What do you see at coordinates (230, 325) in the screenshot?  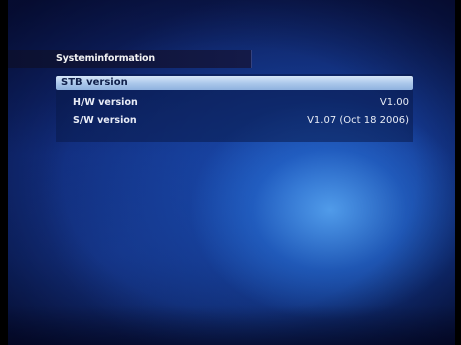 I see `background-shade` at bounding box center [230, 325].